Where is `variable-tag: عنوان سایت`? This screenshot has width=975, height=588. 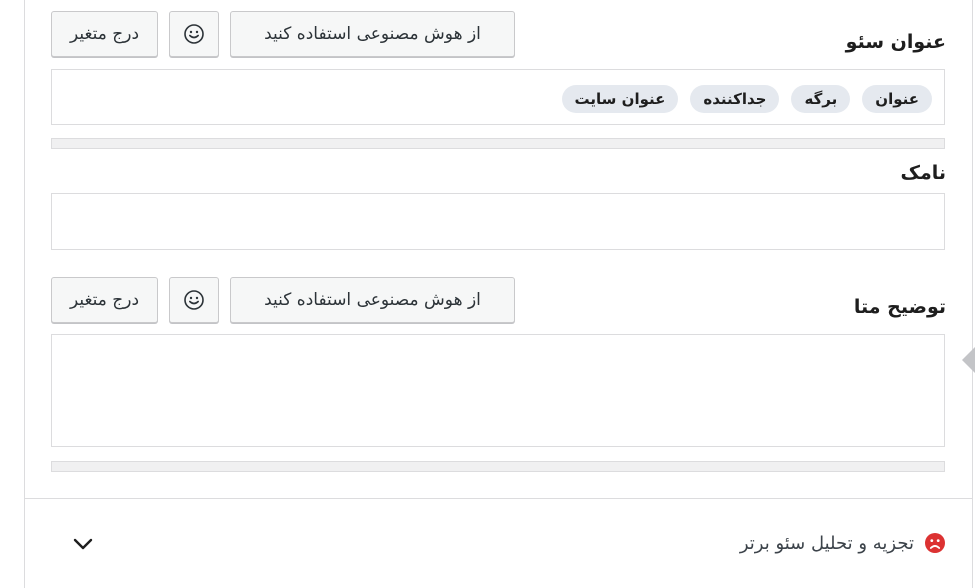 variable-tag: عنوان سایت is located at coordinates (620, 99).